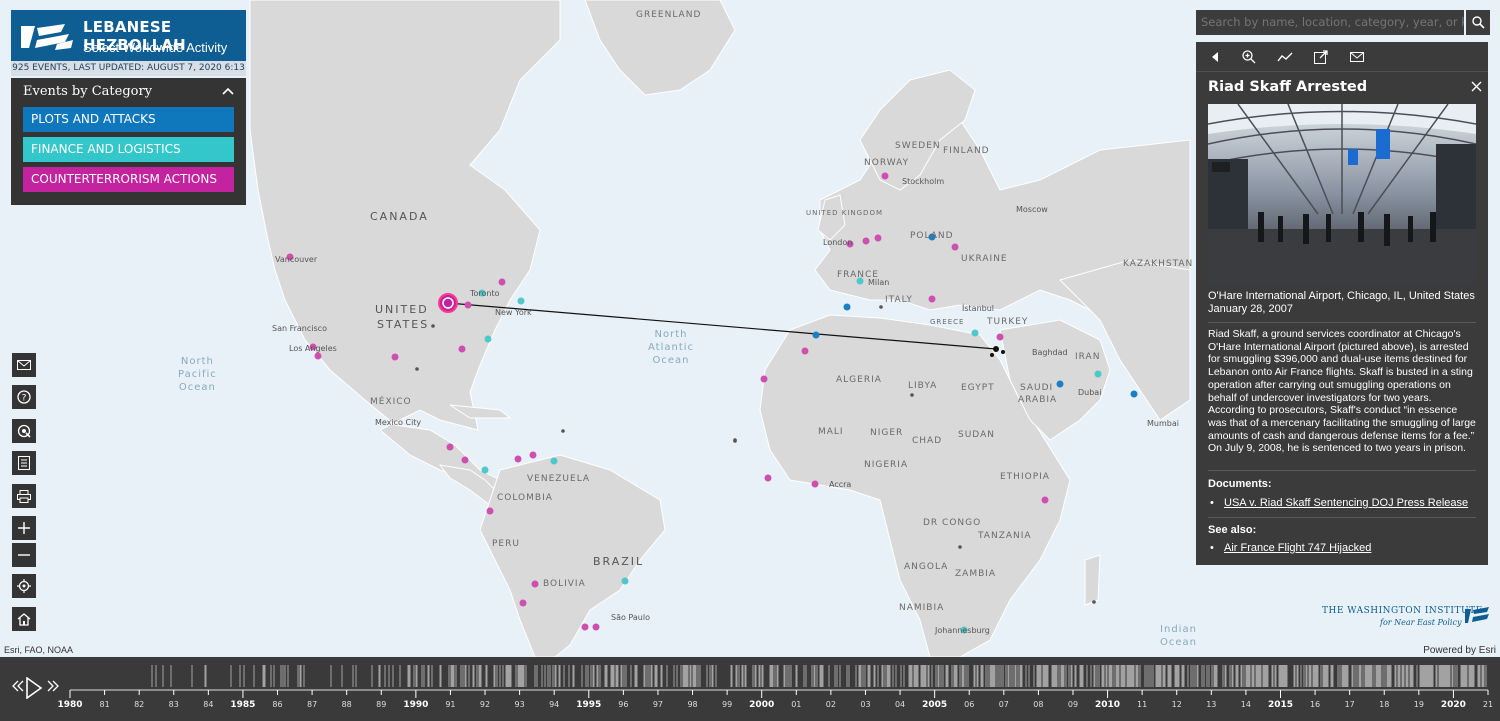  What do you see at coordinates (879, 282) in the screenshot?
I see `label-milan: Milan` at bounding box center [879, 282].